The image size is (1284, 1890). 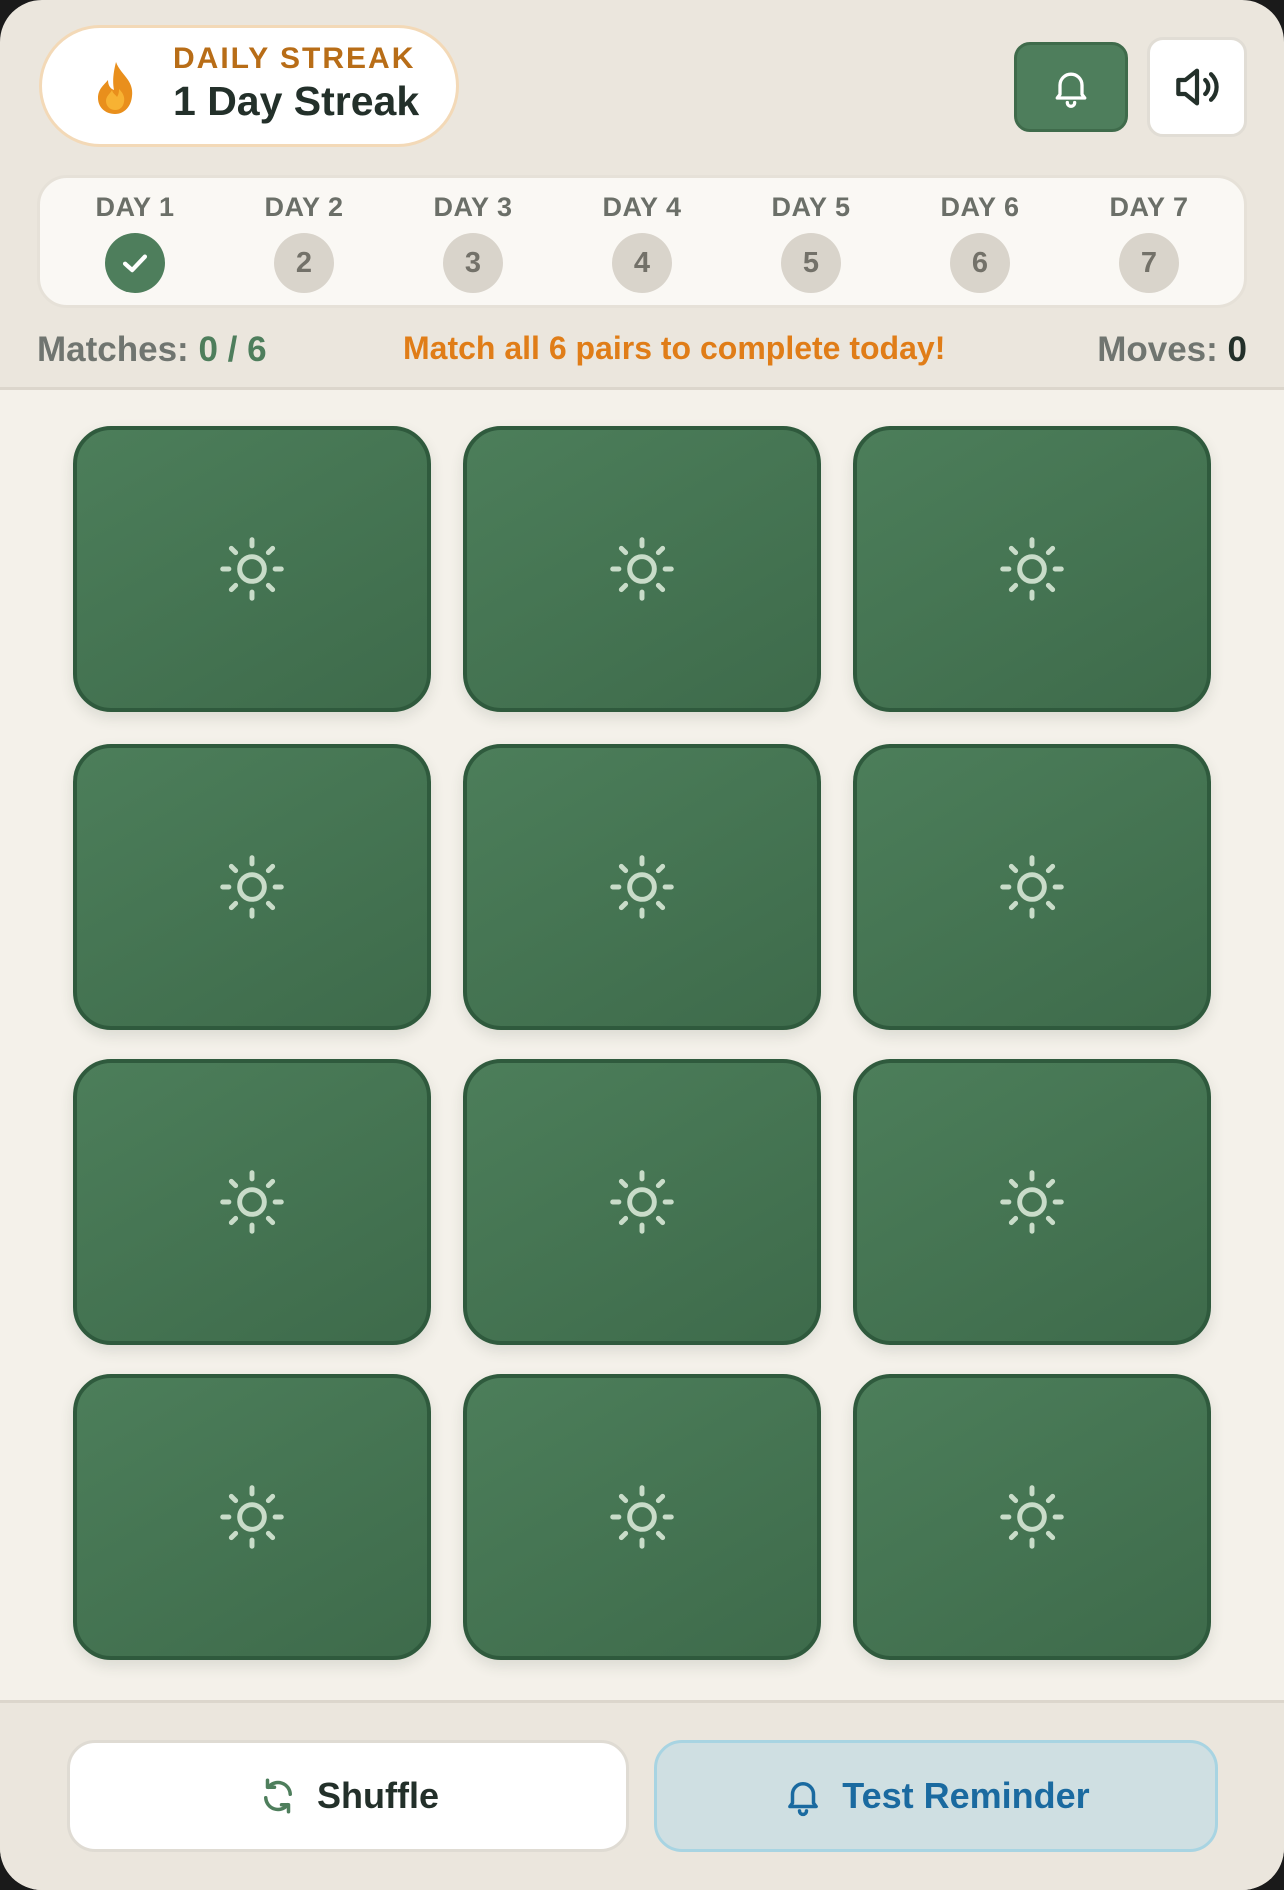 What do you see at coordinates (1149, 263) in the screenshot?
I see `day-number-badge: 7` at bounding box center [1149, 263].